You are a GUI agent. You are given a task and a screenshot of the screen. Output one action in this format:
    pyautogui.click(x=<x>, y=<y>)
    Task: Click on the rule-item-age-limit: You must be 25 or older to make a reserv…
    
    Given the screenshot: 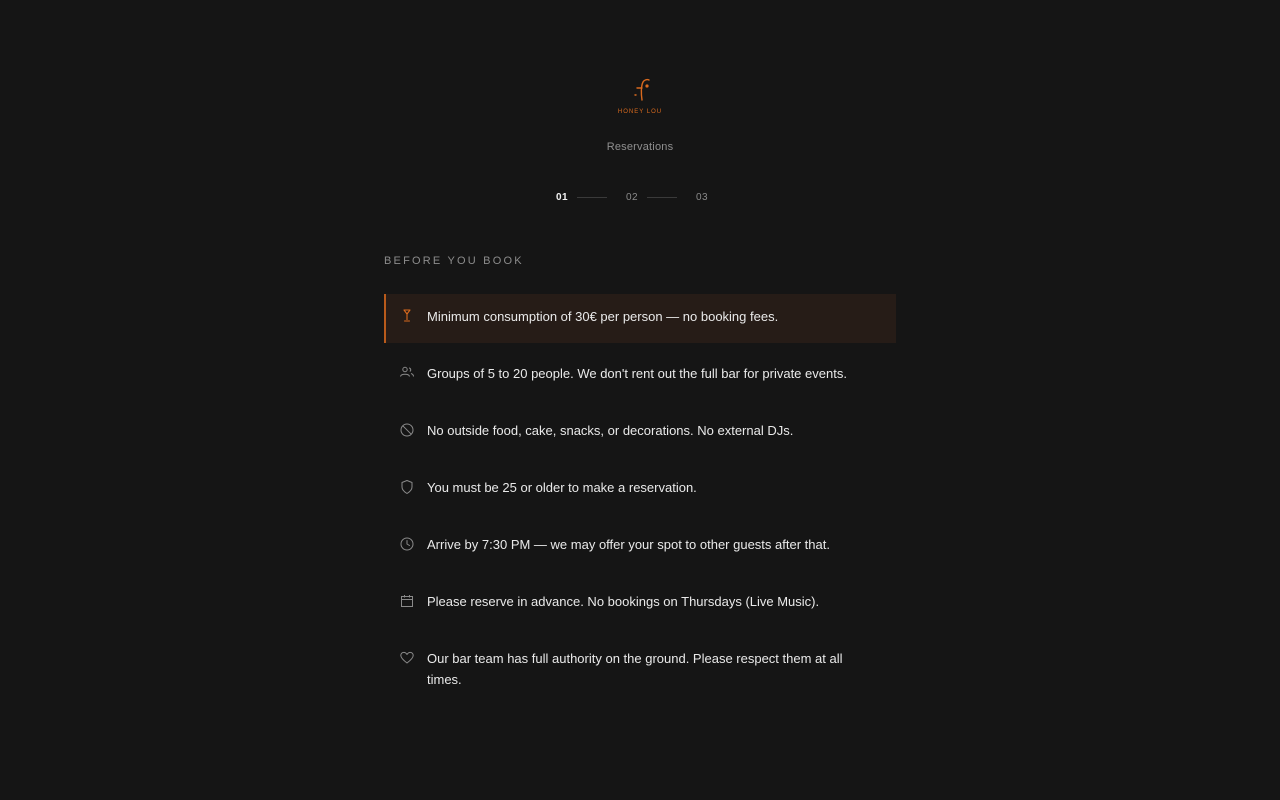 What is the action you would take?
    pyautogui.click(x=640, y=489)
    